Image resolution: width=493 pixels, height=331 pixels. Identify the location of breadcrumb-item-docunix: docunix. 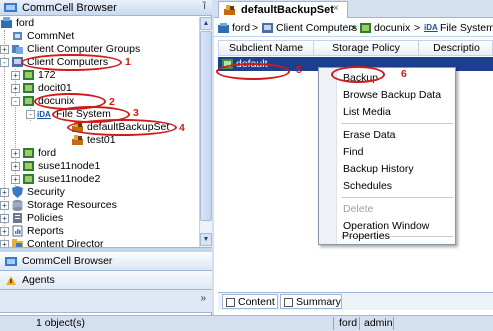
(392, 27).